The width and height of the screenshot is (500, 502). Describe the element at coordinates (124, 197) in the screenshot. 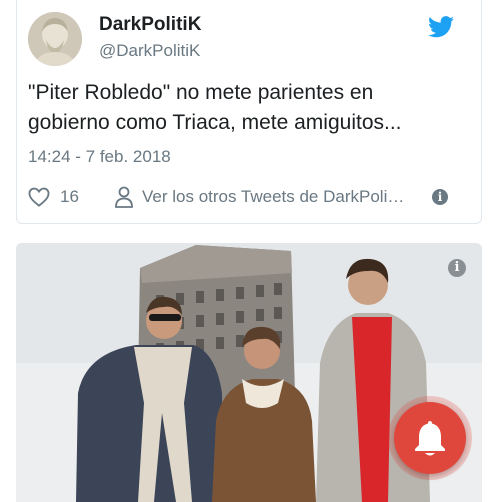

I see `person-icon` at that location.